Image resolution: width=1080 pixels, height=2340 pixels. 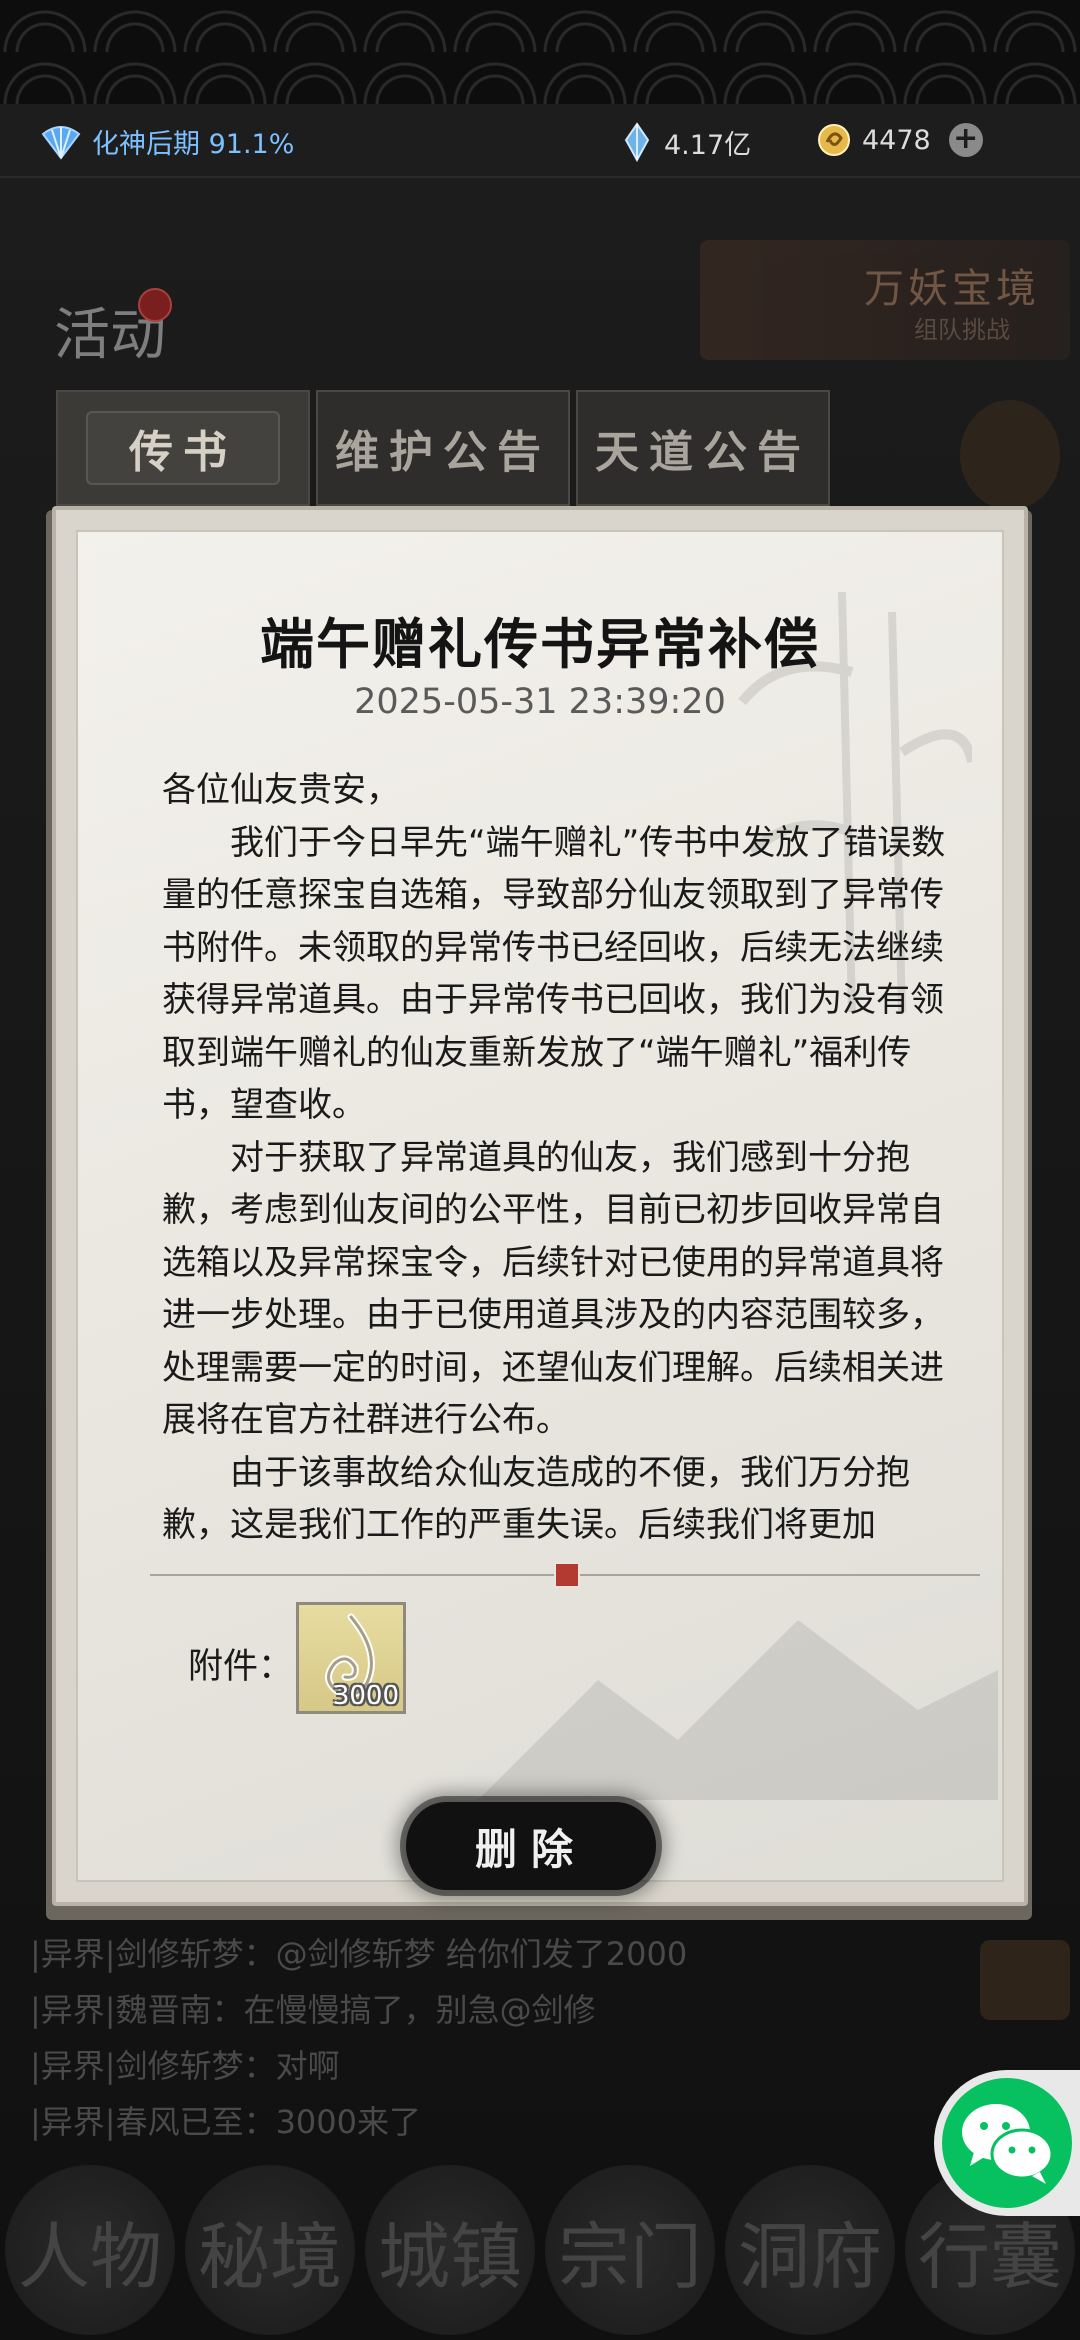 What do you see at coordinates (185, 2066) in the screenshot?
I see `chat-line: |异界|剑修斩梦：对啊` at bounding box center [185, 2066].